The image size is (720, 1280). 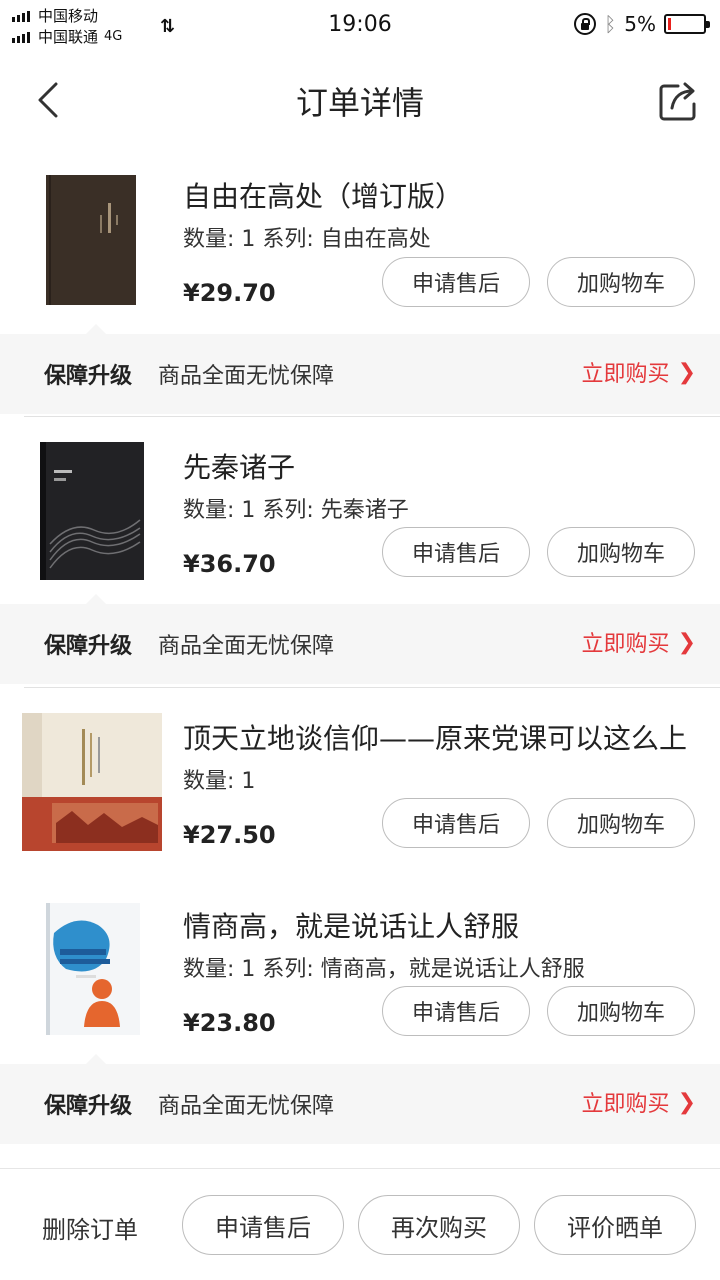 I want to click on item-quantity: 数量: 1, so click(x=219, y=781).